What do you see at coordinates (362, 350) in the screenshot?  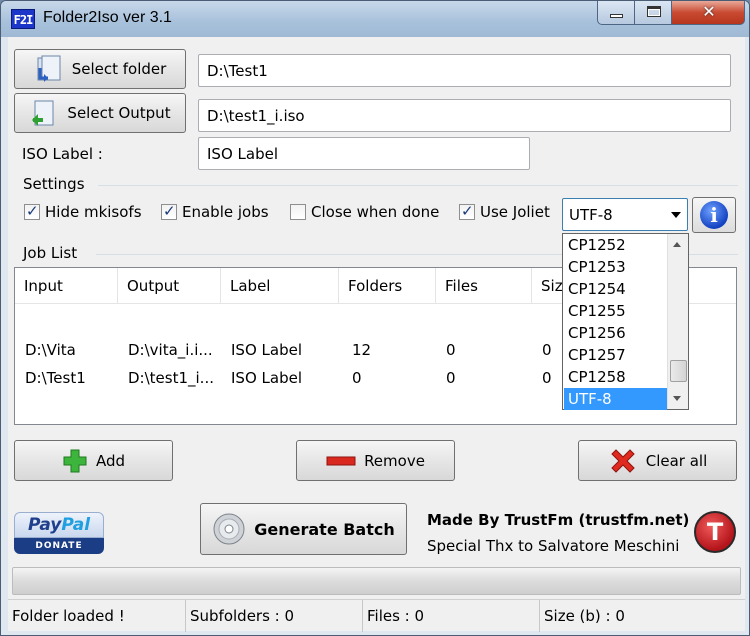 I see `cell-folders: 12` at bounding box center [362, 350].